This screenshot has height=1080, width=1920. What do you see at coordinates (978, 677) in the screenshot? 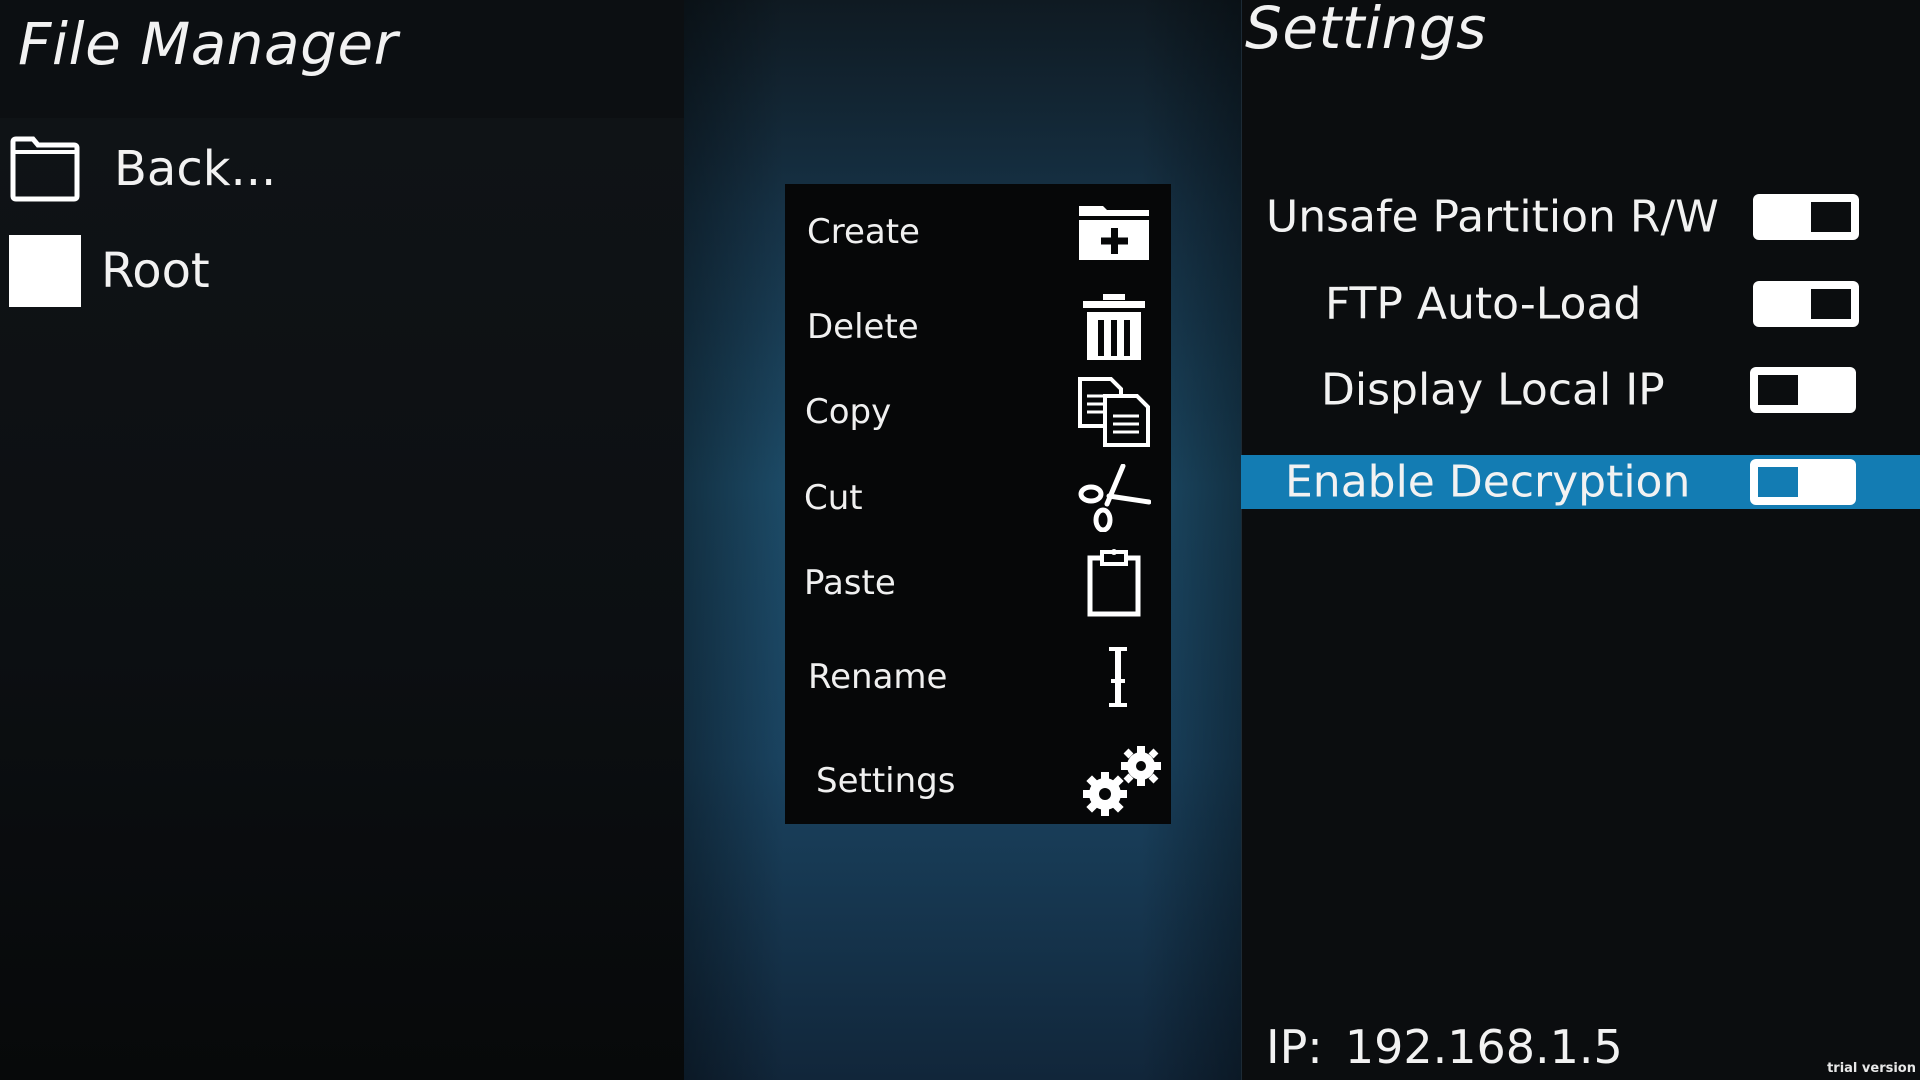
I see `menu-item-rename: Rename` at bounding box center [978, 677].